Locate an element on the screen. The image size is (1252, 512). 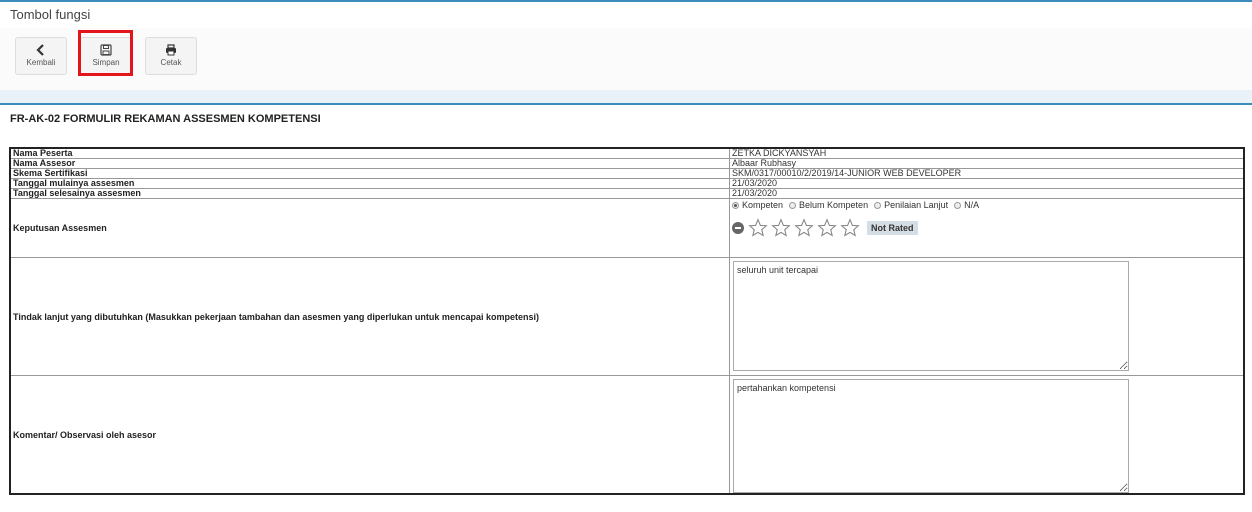
table-row: Nama Assesor Albaar Rubhasy is located at coordinates (627, 163).